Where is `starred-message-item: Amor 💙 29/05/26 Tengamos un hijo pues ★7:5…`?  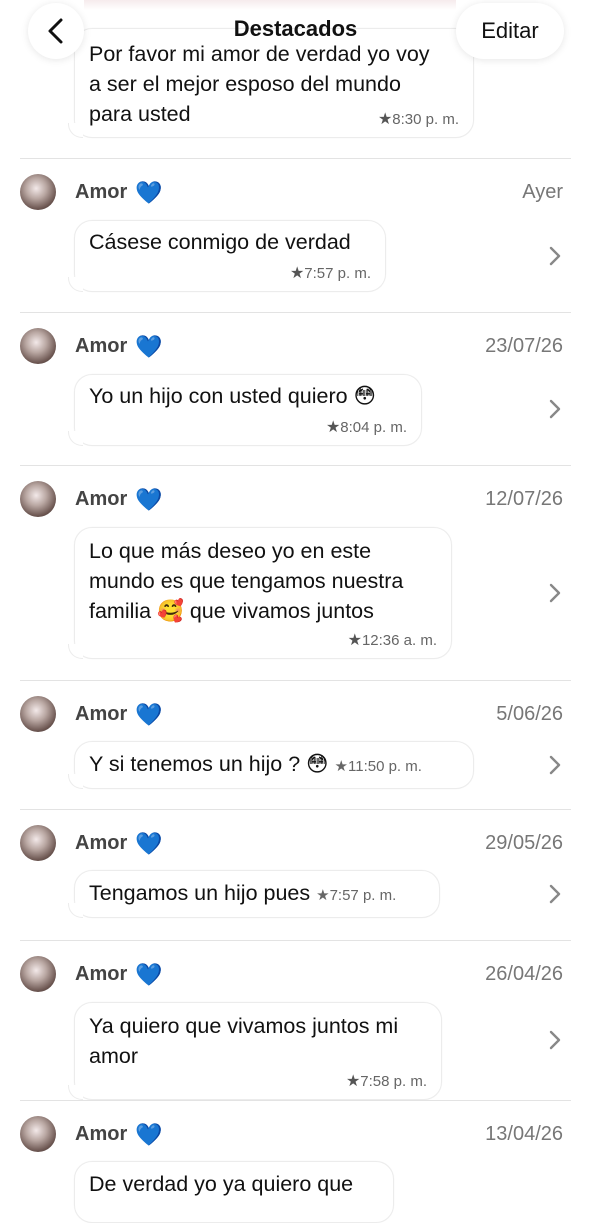 starred-message-item: Amor 💙 29/05/26 Tengamos un hijo pues ★7:5… is located at coordinates (295, 875).